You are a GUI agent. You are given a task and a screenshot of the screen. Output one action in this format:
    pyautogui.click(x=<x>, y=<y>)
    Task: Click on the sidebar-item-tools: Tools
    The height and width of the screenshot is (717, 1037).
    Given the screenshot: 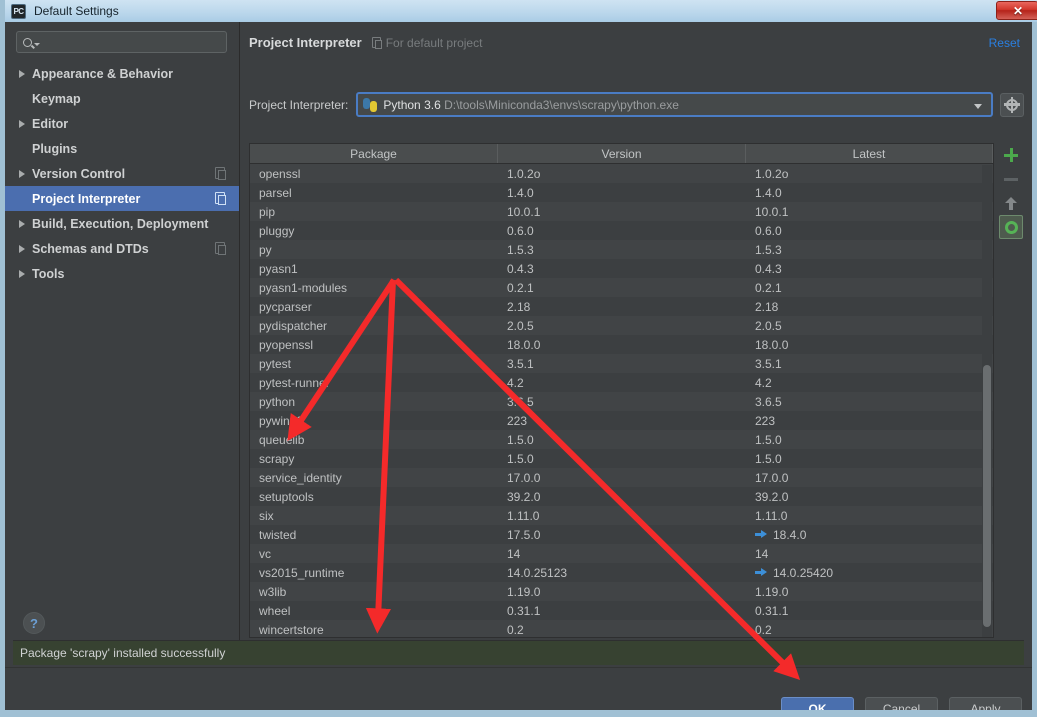 What is the action you would take?
    pyautogui.click(x=122, y=273)
    